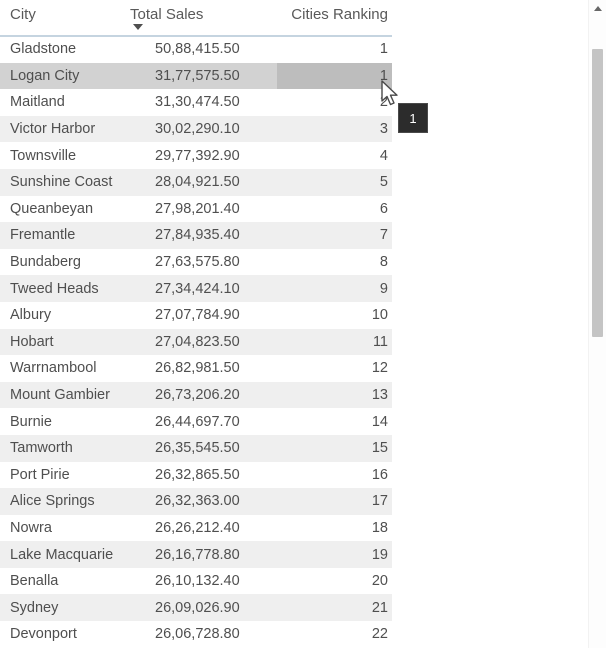 The height and width of the screenshot is (648, 606). What do you see at coordinates (334, 182) in the screenshot?
I see `cell-cities-ranking: 5` at bounding box center [334, 182].